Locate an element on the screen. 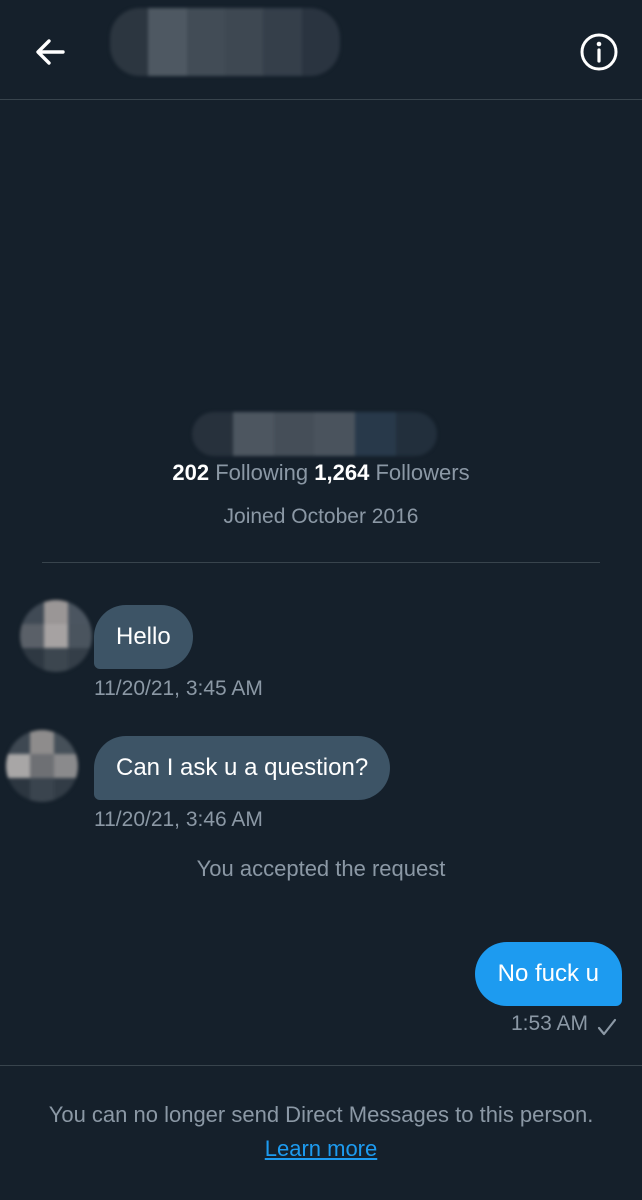  joined-date: Joined October 2016 is located at coordinates (321, 516).